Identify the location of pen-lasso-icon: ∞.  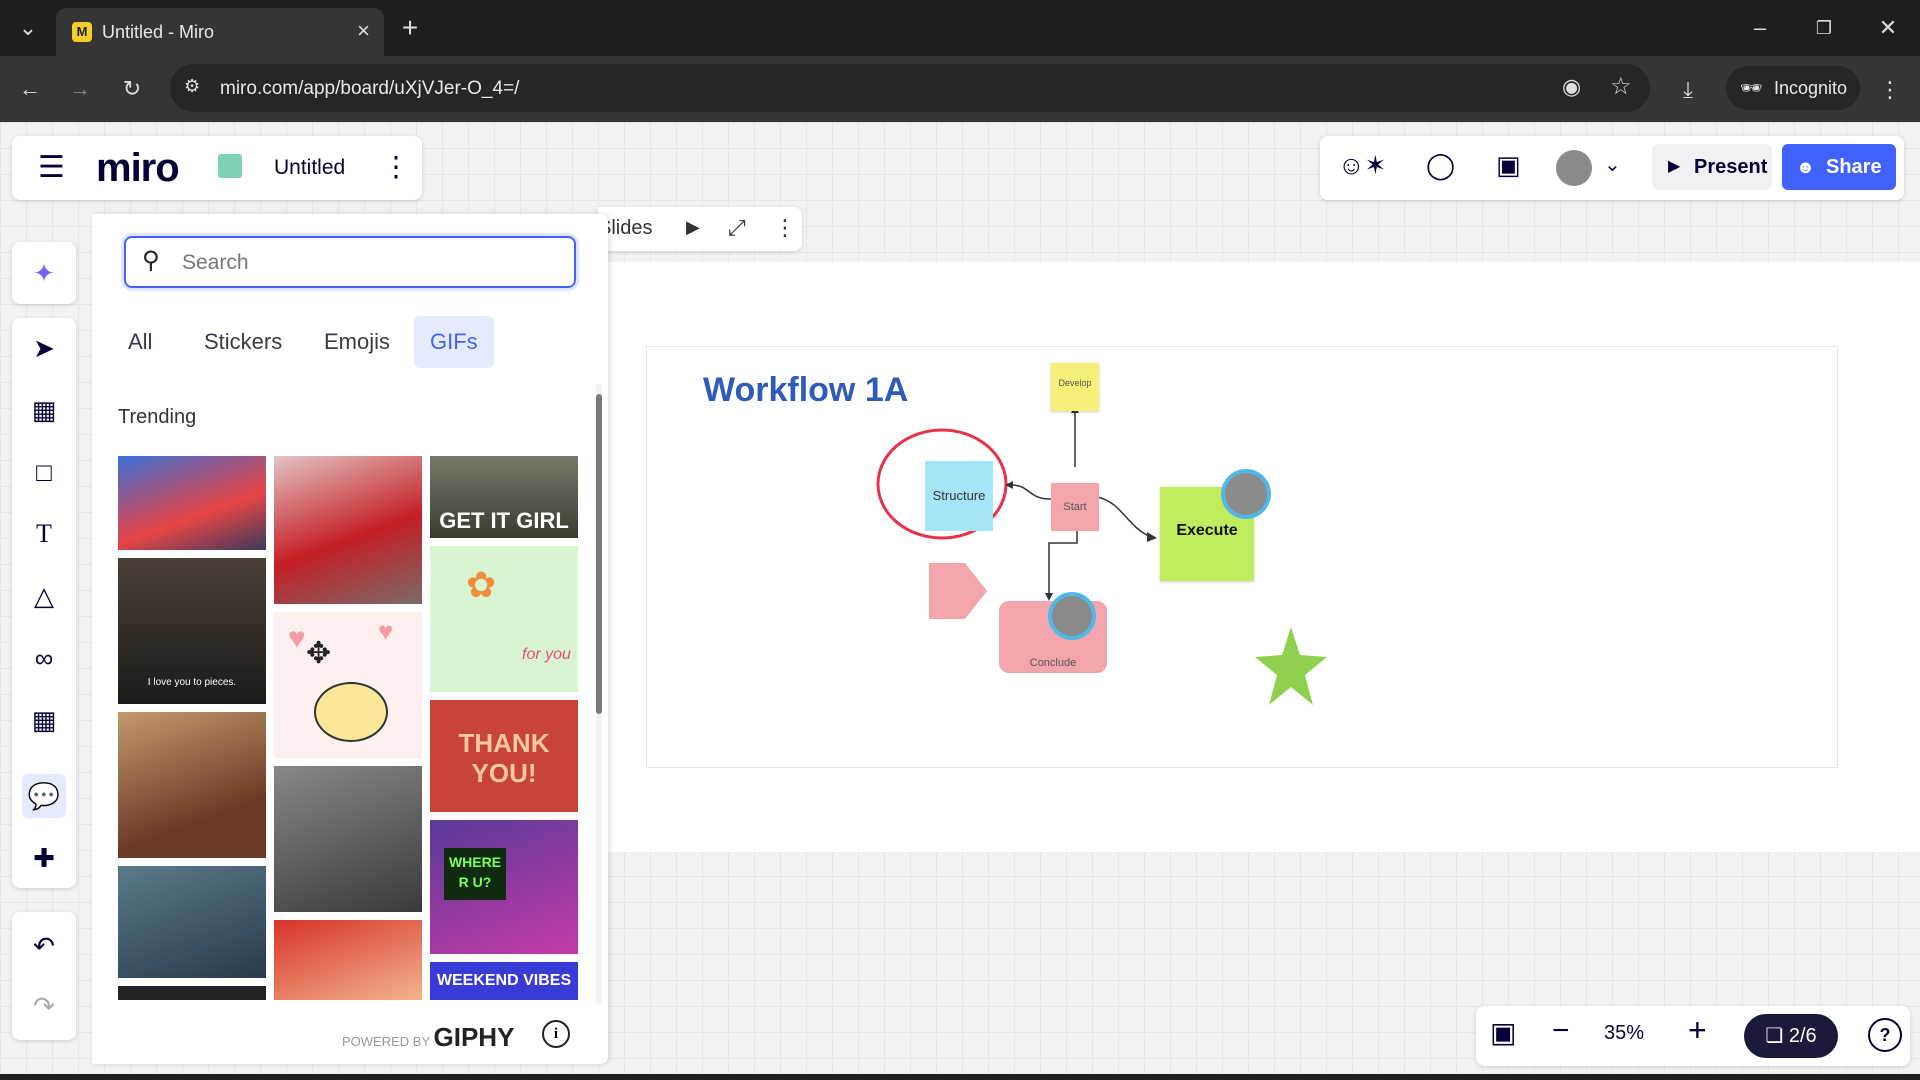
(44, 658).